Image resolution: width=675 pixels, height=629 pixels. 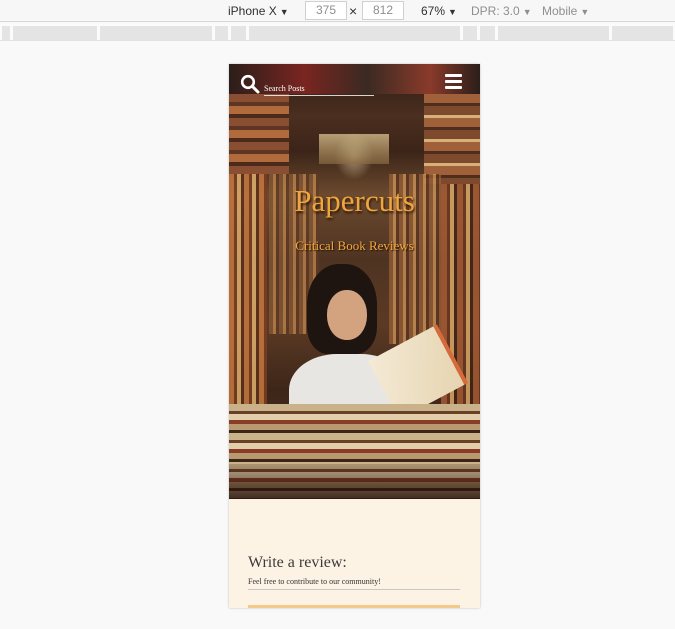 I want to click on review-input-bar, so click(x=354, y=606).